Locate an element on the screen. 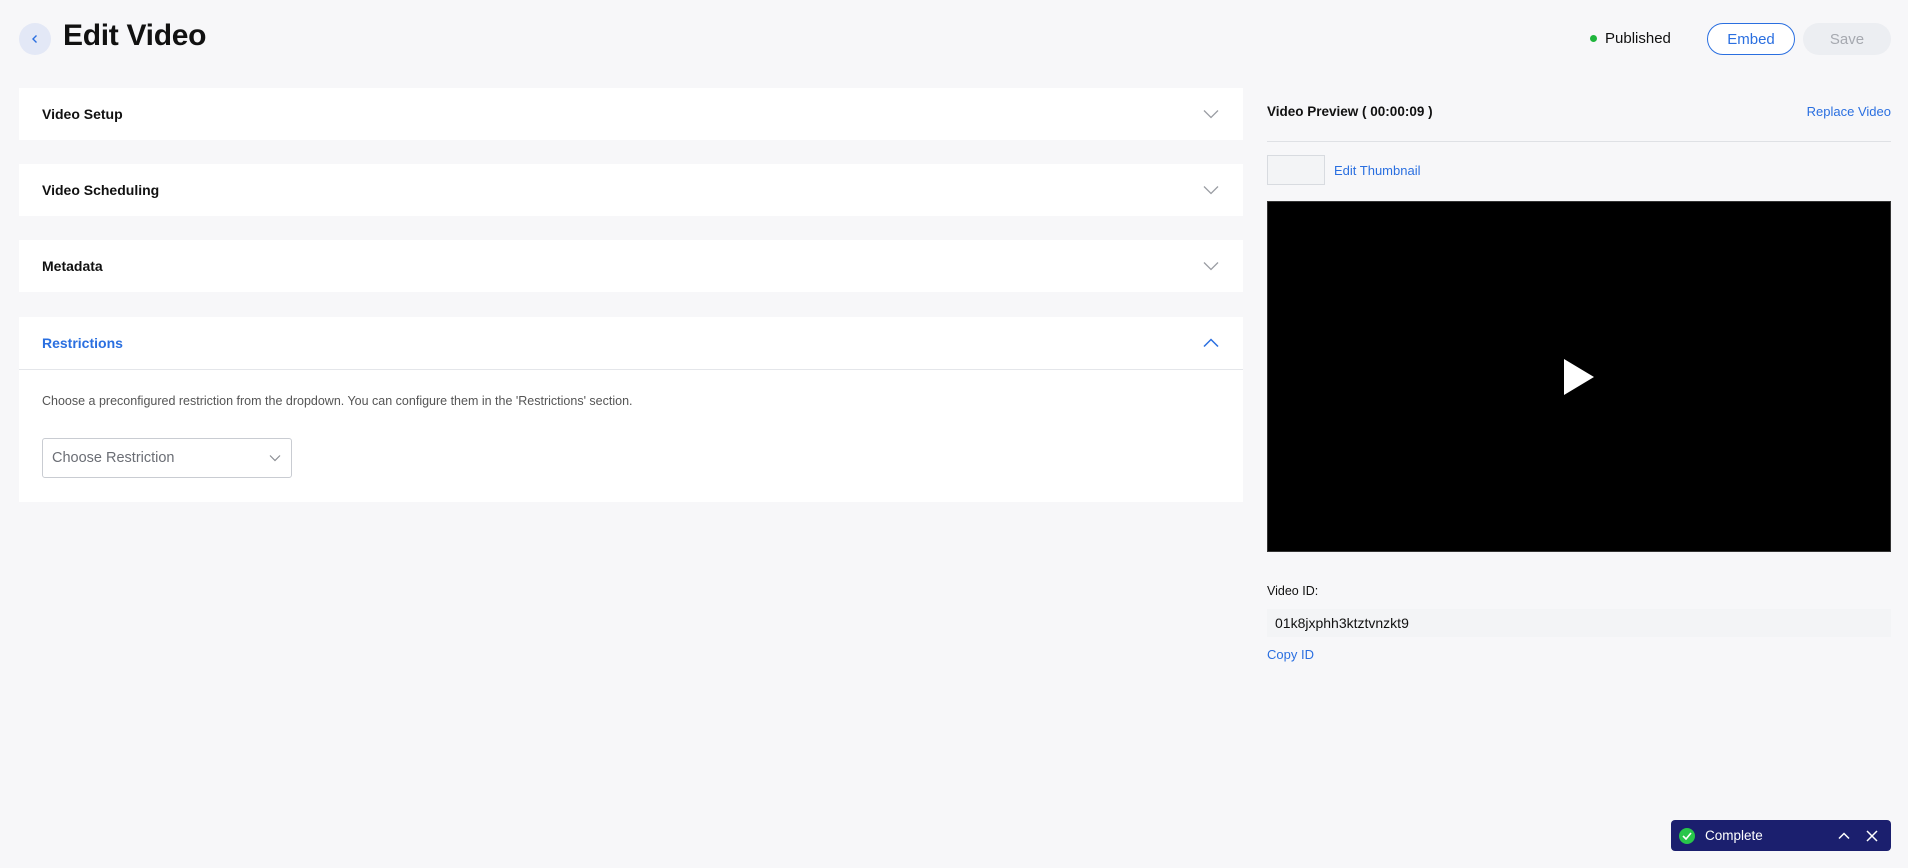  restriction-select: Choose Restriction is located at coordinates (167, 458).